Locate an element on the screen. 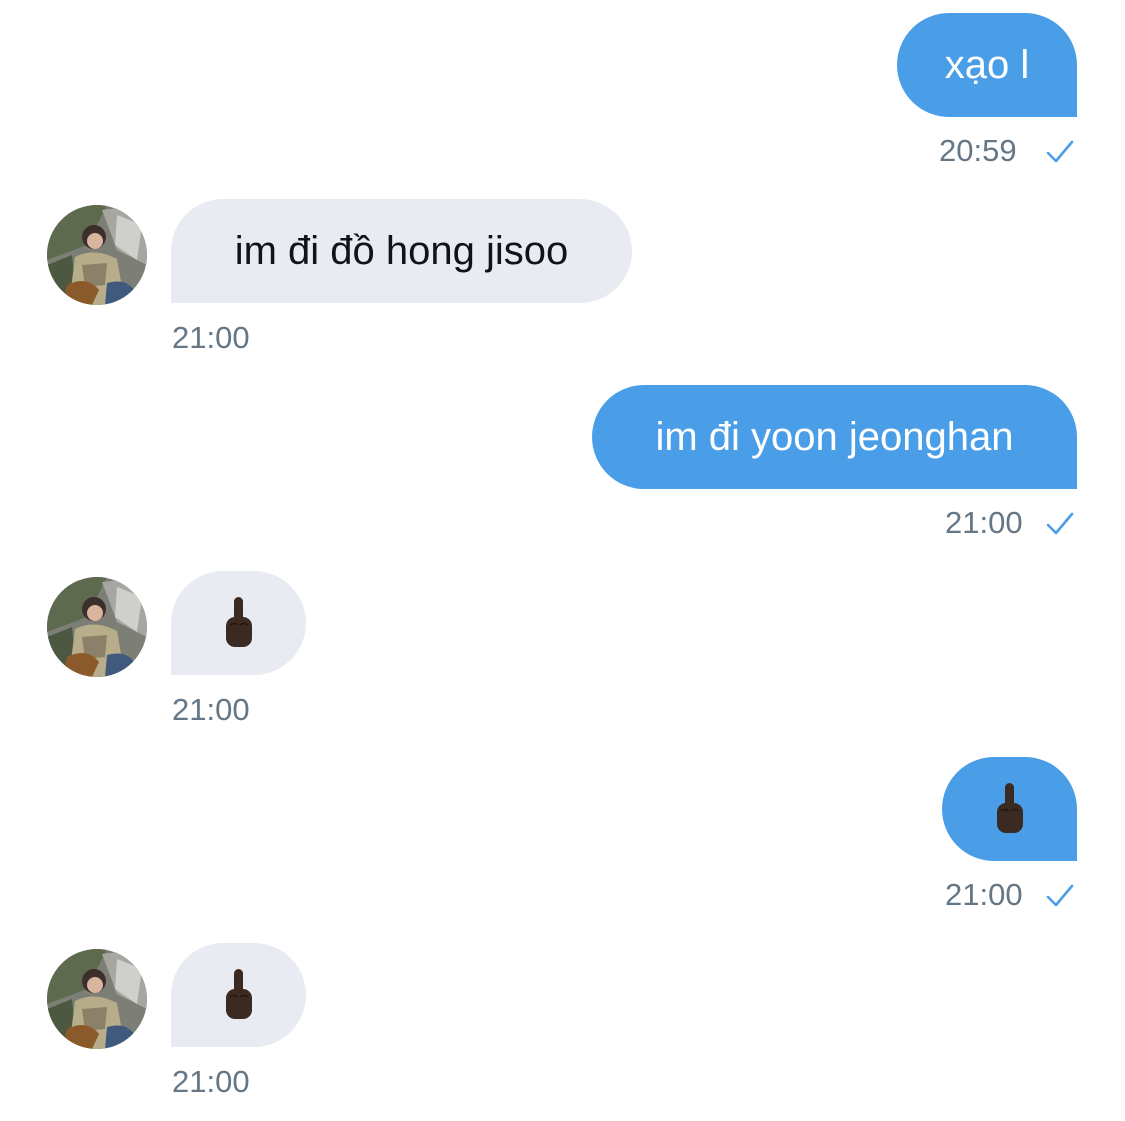 This screenshot has height=1121, width=1125. message-text: im đi đồ hong jisoo is located at coordinates (401, 251).